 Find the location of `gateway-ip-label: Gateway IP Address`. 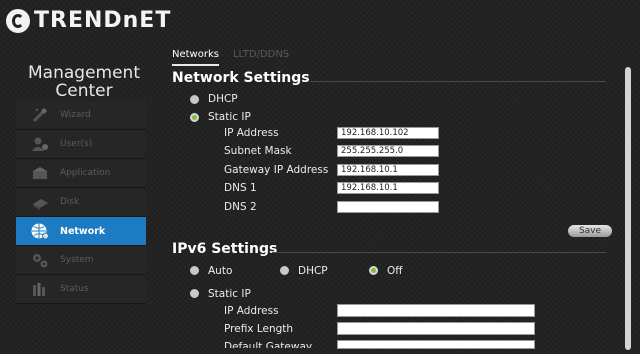

gateway-ip-label: Gateway IP Address is located at coordinates (276, 170).